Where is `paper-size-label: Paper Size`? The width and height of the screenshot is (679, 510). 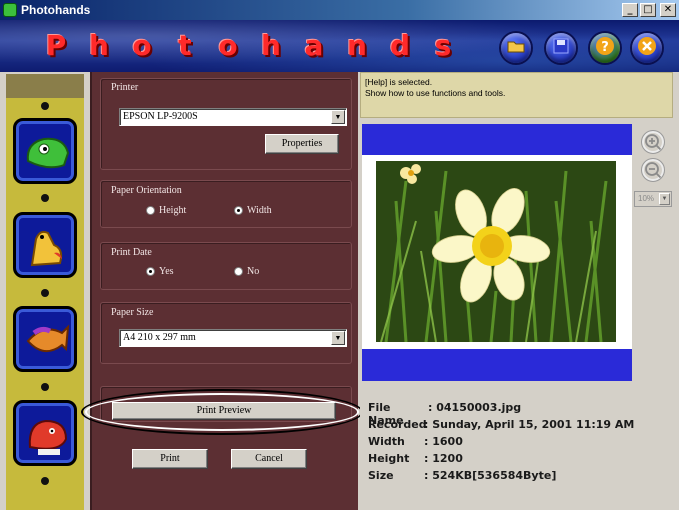 paper-size-label: Paper Size is located at coordinates (132, 312).